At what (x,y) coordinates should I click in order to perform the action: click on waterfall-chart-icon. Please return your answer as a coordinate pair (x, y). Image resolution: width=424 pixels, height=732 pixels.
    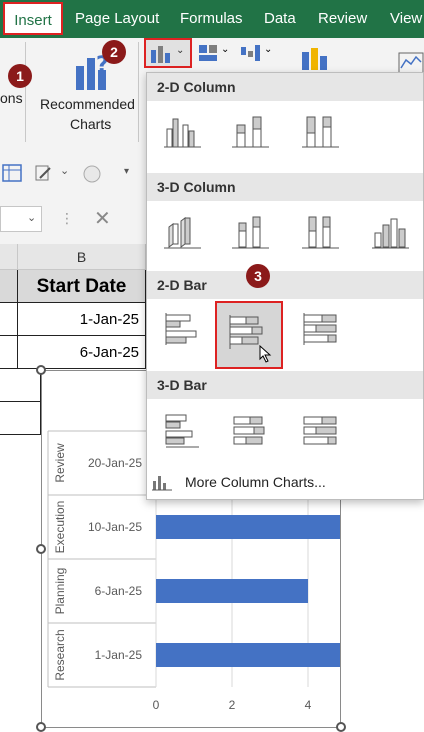
    Looking at the image, I should click on (250, 53).